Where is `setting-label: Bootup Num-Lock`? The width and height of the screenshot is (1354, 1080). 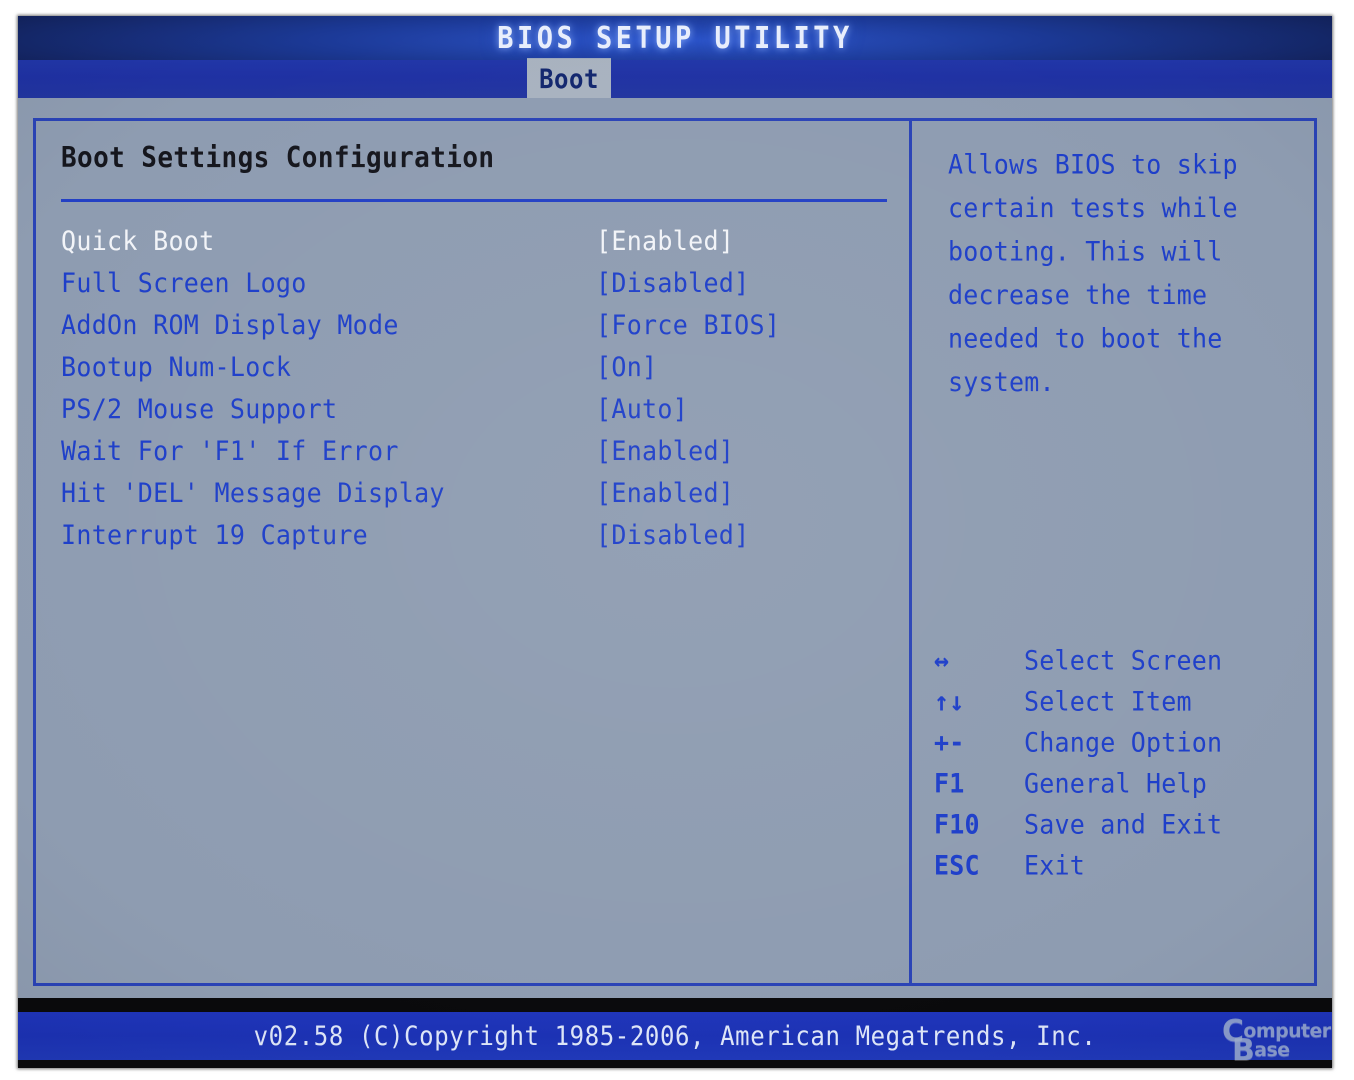 setting-label: Bootup Num-Lock is located at coordinates (176, 367).